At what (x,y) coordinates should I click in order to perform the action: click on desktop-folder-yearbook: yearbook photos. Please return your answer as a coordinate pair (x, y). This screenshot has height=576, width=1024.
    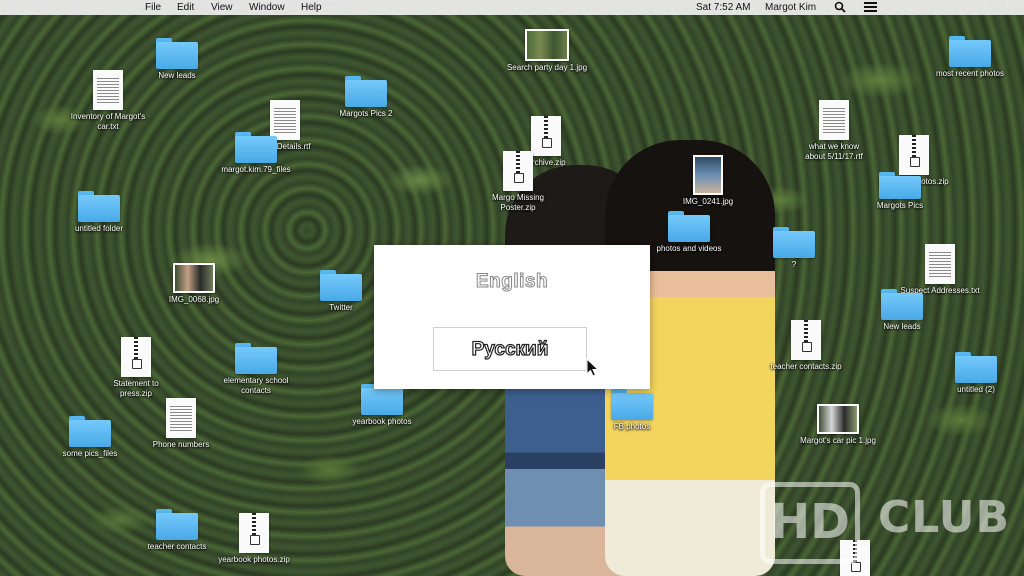
    Looking at the image, I should click on (382, 405).